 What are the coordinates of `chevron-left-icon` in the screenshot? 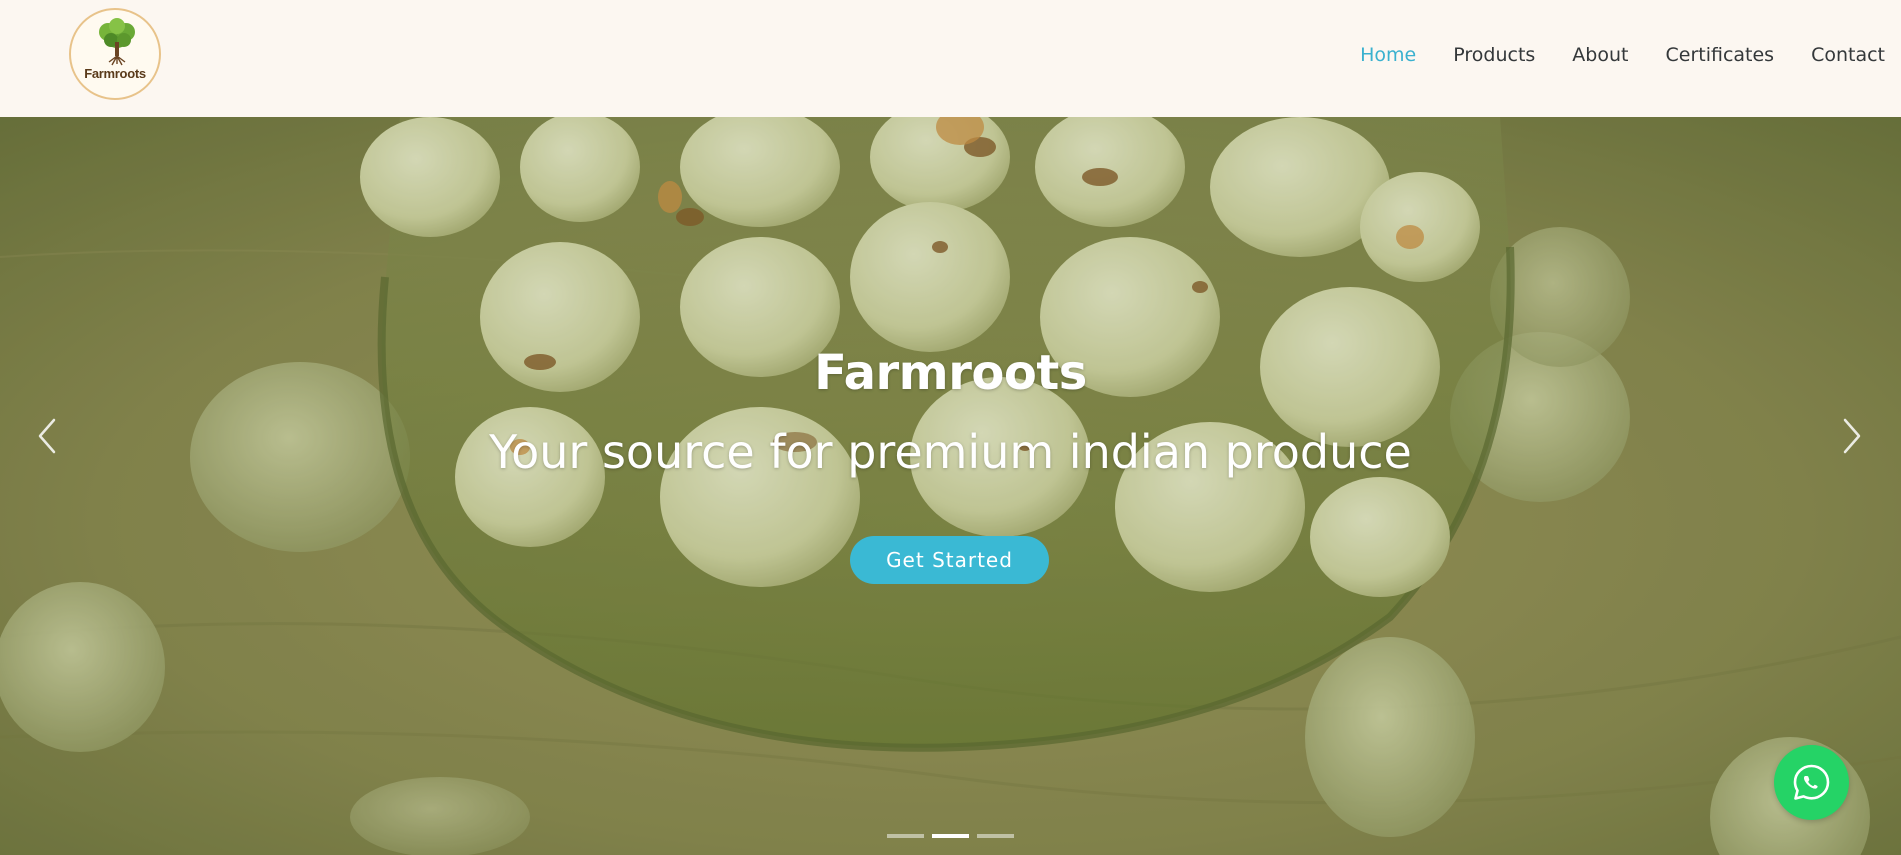 It's located at (47, 436).